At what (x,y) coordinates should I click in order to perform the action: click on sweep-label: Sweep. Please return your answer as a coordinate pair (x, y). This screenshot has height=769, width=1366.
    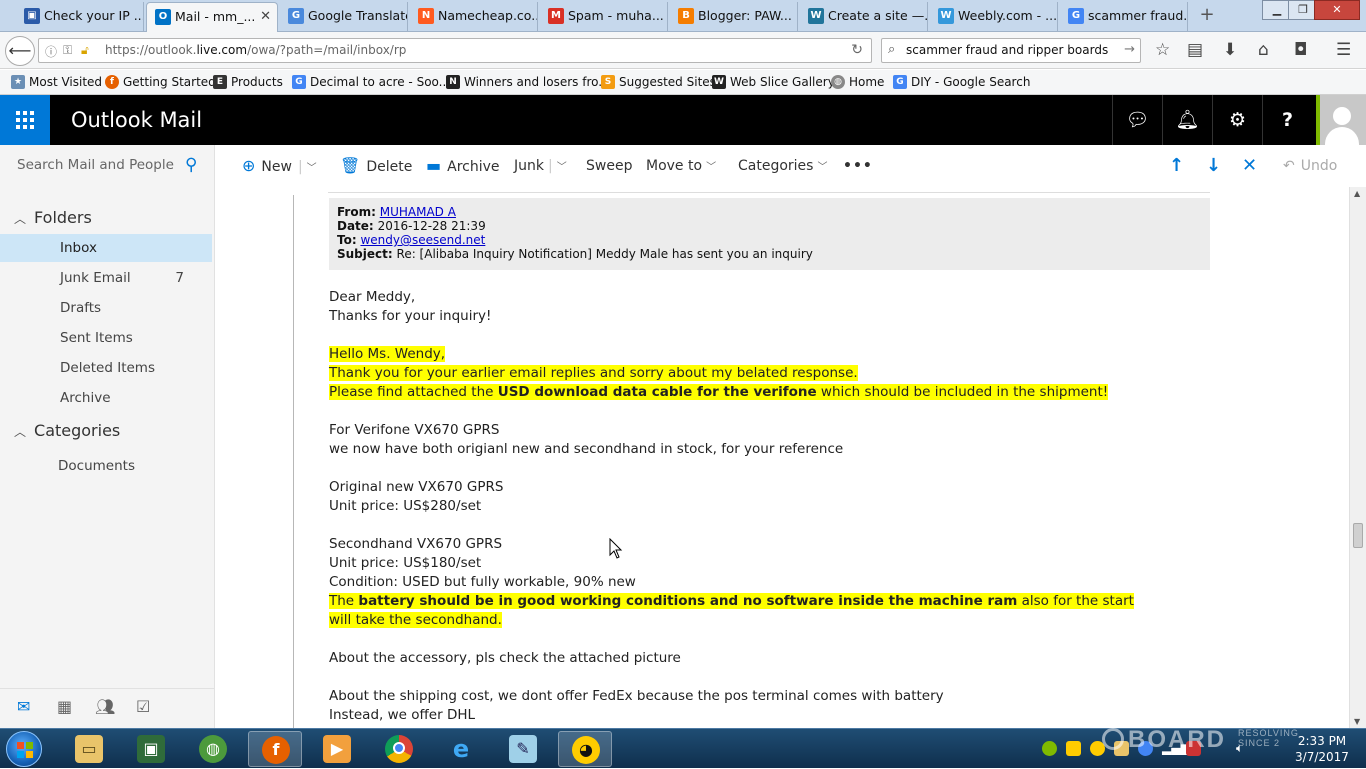
    Looking at the image, I should click on (609, 166).